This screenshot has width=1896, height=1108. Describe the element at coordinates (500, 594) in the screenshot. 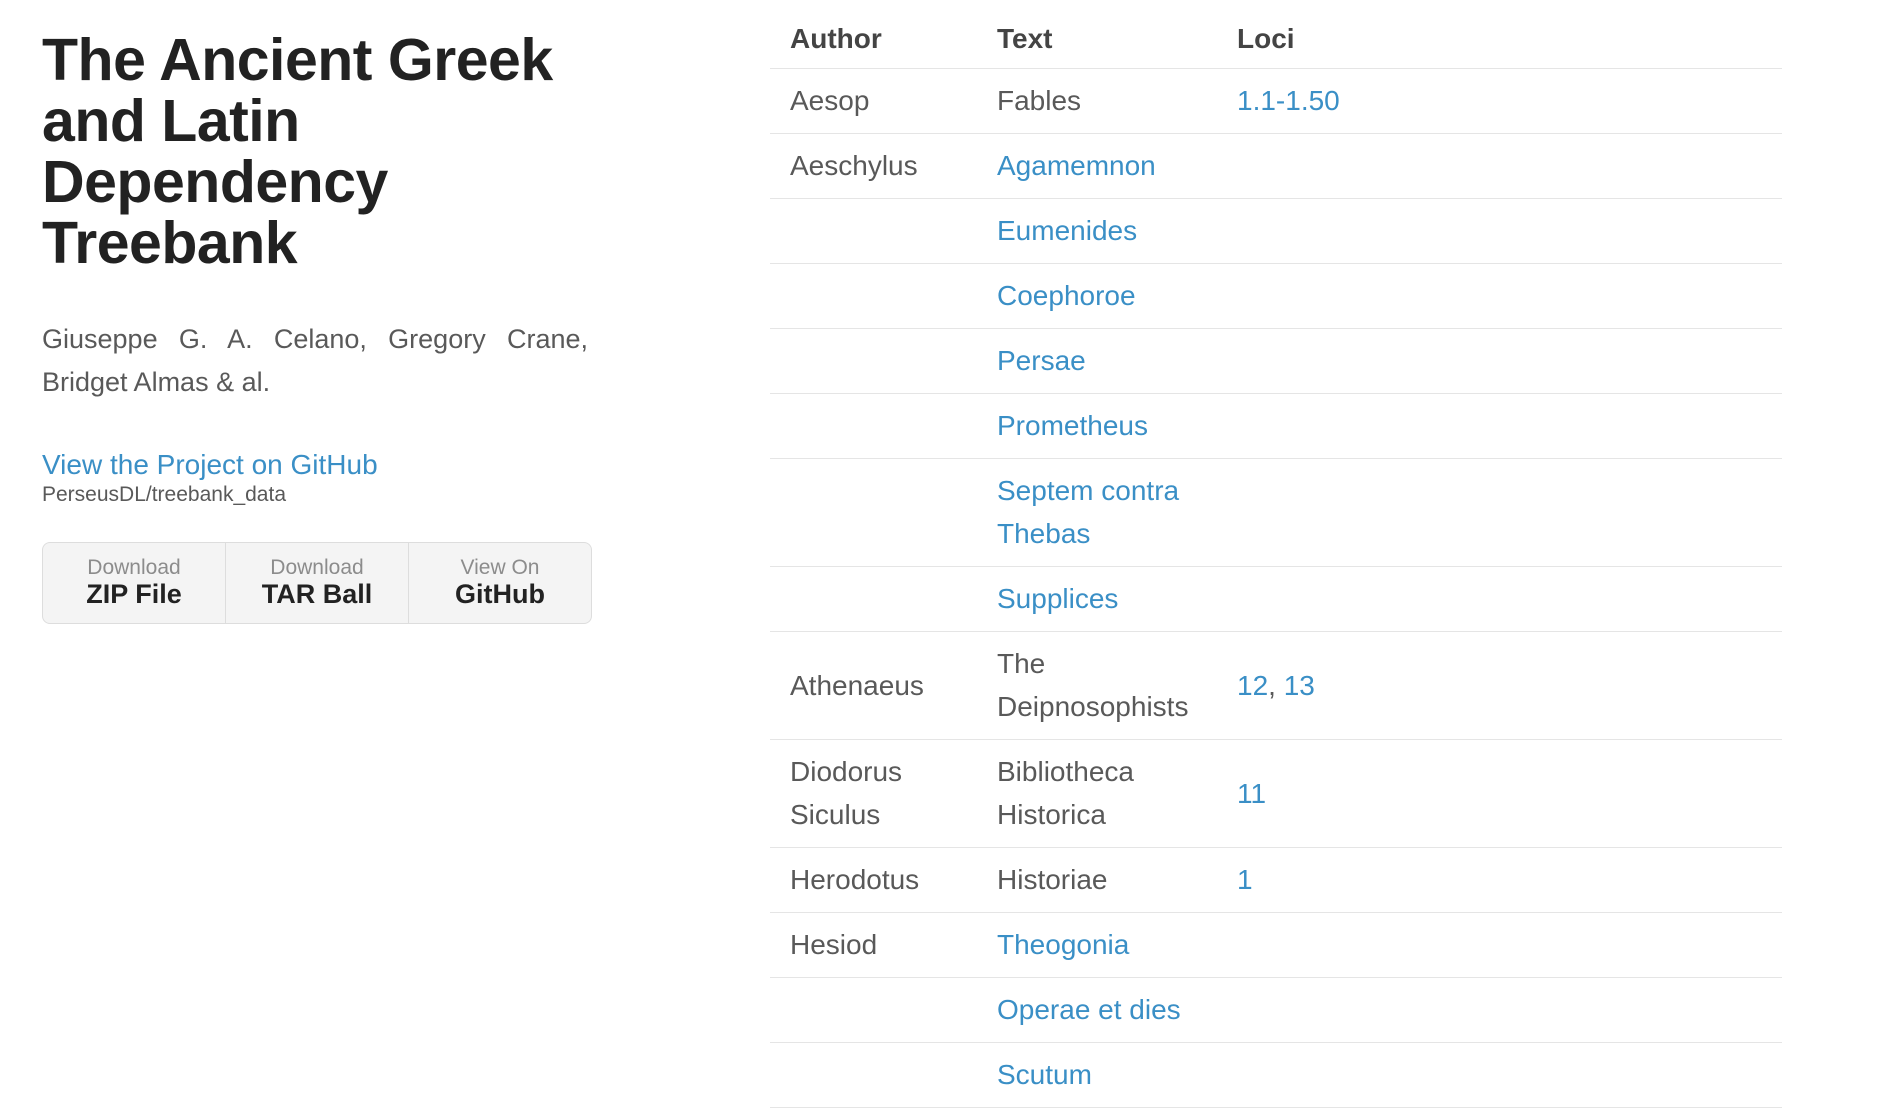

I see `view-on-github-big-label: GitHub` at that location.